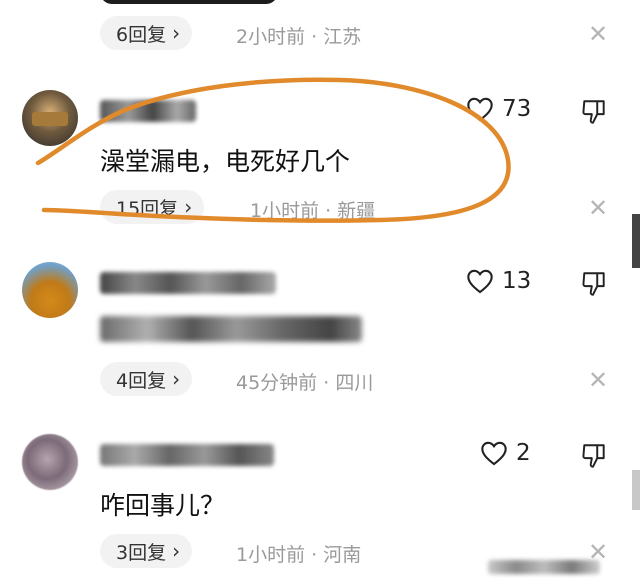 This screenshot has height=581, width=640. Describe the element at coordinates (517, 109) in the screenshot. I see `like-count: 73` at that location.